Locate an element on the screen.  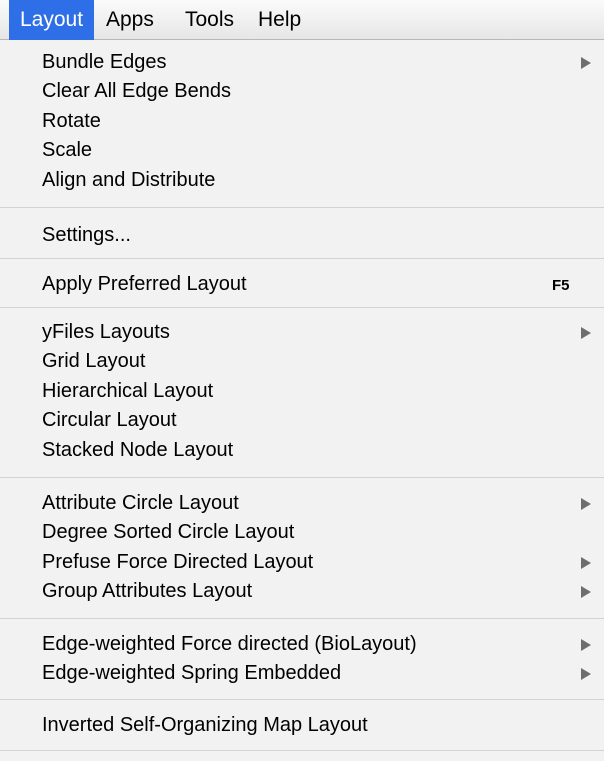
menu-item-label: Clear All Edge Bends is located at coordinates (137, 91).